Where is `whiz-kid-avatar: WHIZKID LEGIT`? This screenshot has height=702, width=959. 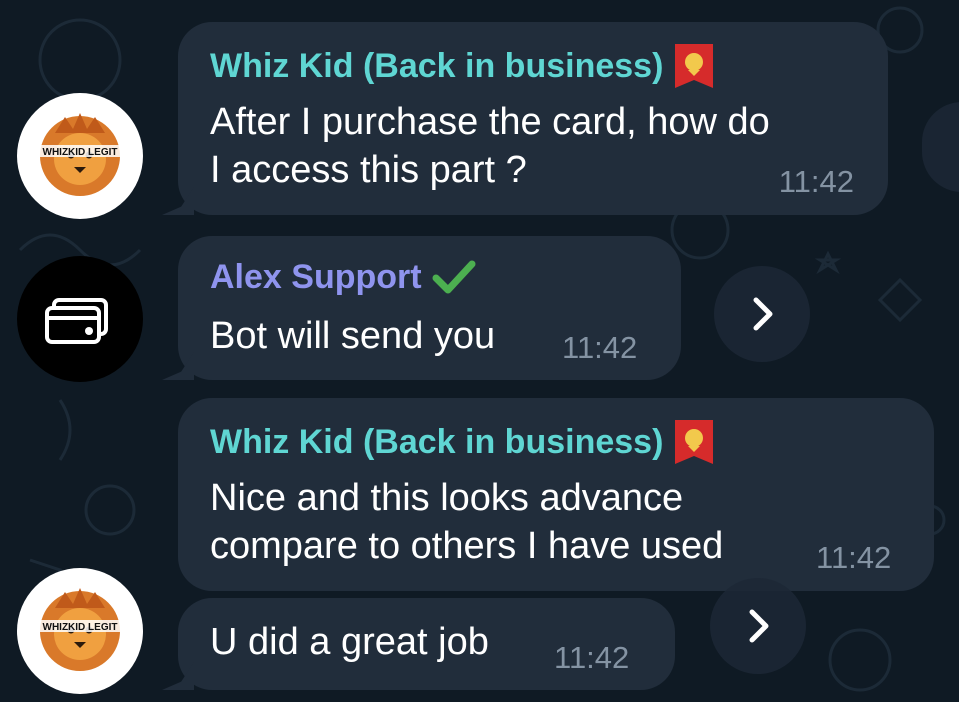 whiz-kid-avatar: WHIZKID LEGIT is located at coordinates (80, 156).